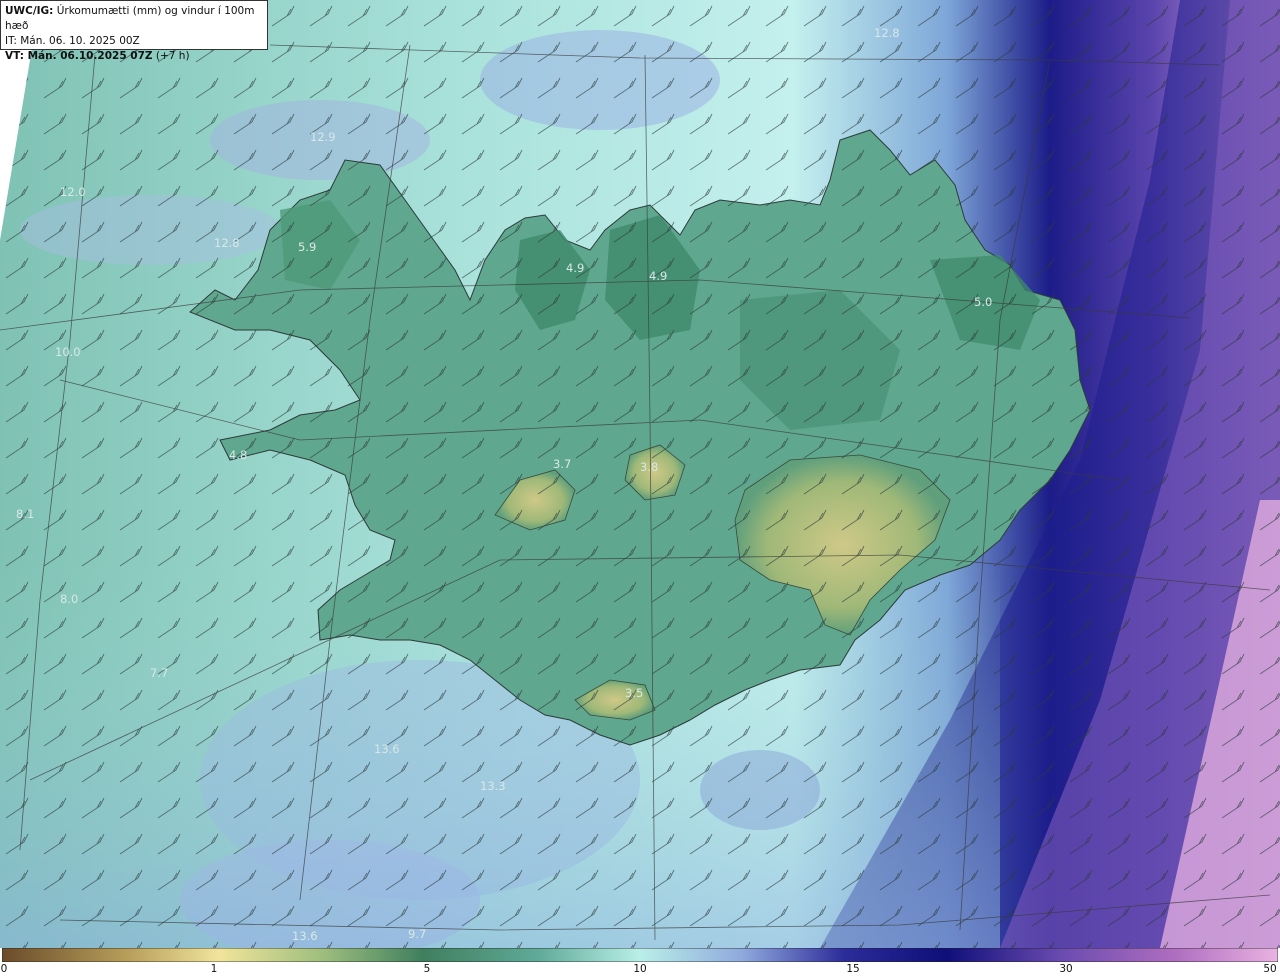 The image size is (1280, 978). What do you see at coordinates (68, 352) in the screenshot?
I see `map-value: 10.0` at bounding box center [68, 352].